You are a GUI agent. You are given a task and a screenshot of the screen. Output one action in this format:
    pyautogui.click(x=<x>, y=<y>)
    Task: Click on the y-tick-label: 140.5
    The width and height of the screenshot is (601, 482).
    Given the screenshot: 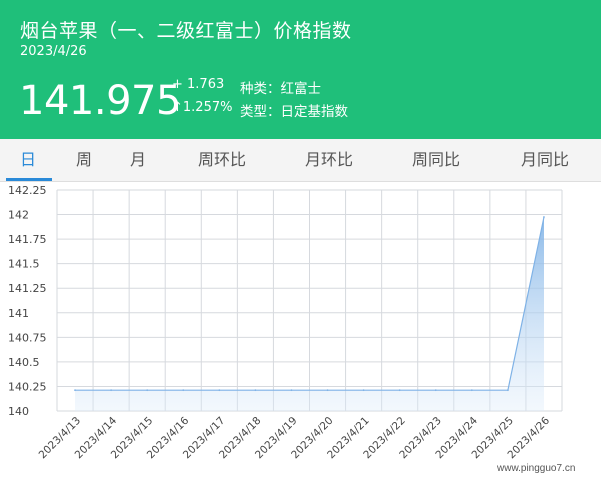 What is the action you would take?
    pyautogui.click(x=24, y=362)
    